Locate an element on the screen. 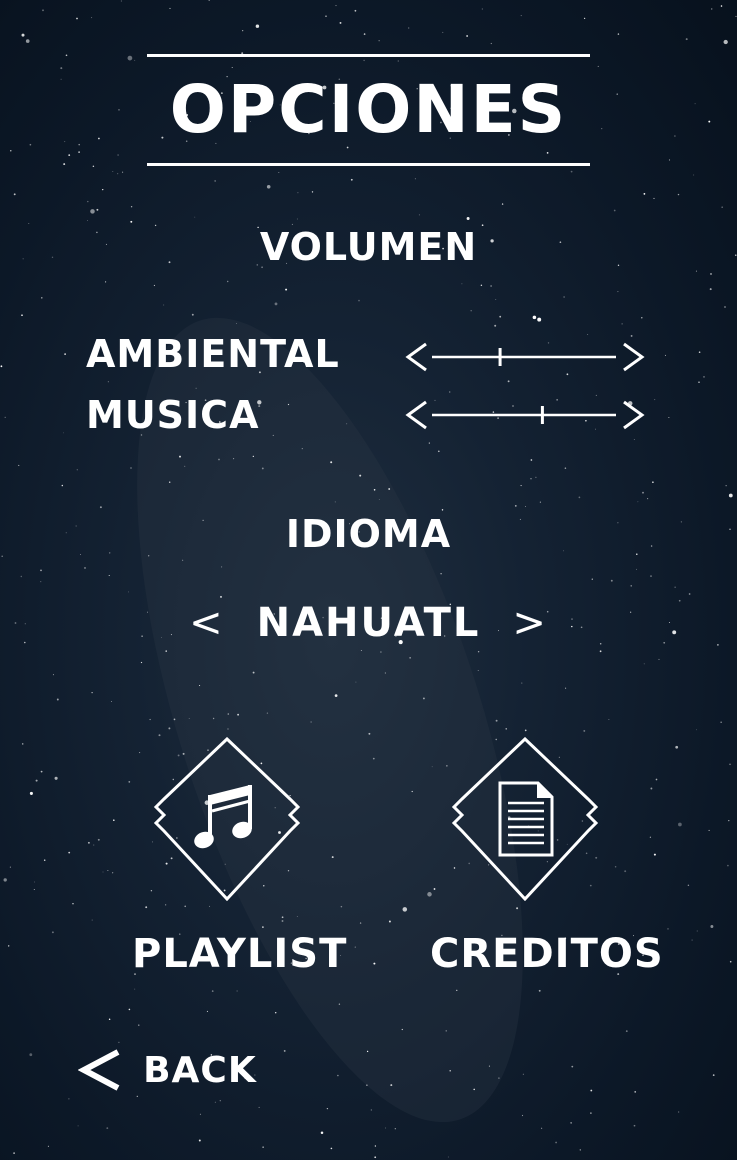 The width and height of the screenshot is (737, 1160). language-selector: < NAHUATL > is located at coordinates (368, 622).